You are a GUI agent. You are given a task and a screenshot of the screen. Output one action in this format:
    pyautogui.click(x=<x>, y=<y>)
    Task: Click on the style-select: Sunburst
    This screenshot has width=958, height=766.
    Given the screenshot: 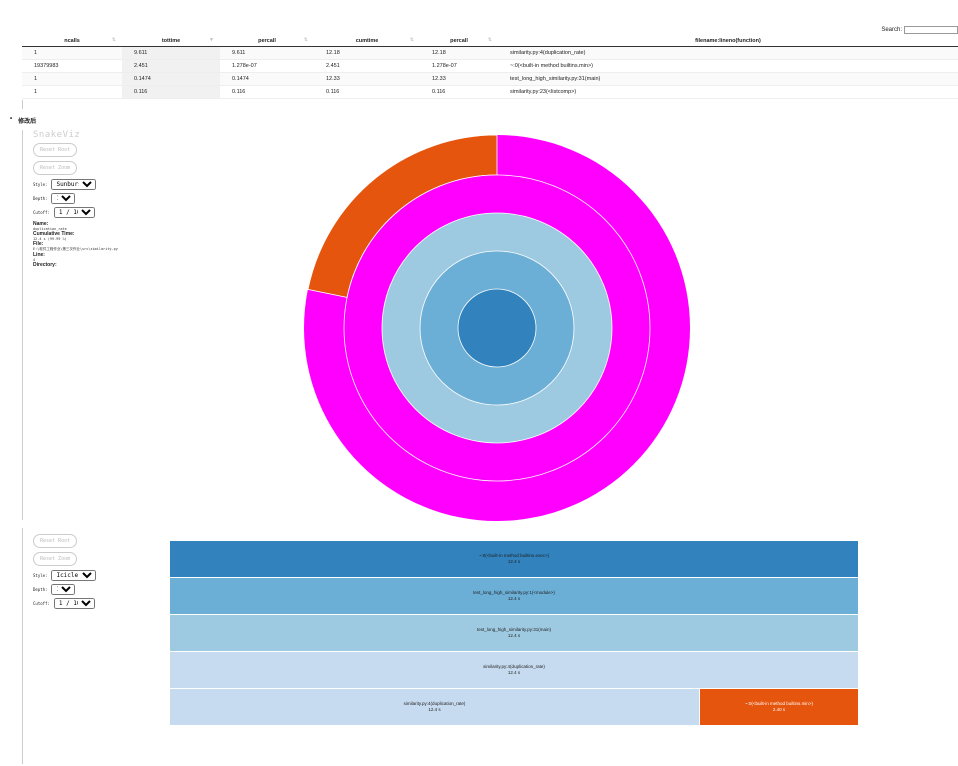 What is the action you would take?
    pyautogui.click(x=74, y=184)
    